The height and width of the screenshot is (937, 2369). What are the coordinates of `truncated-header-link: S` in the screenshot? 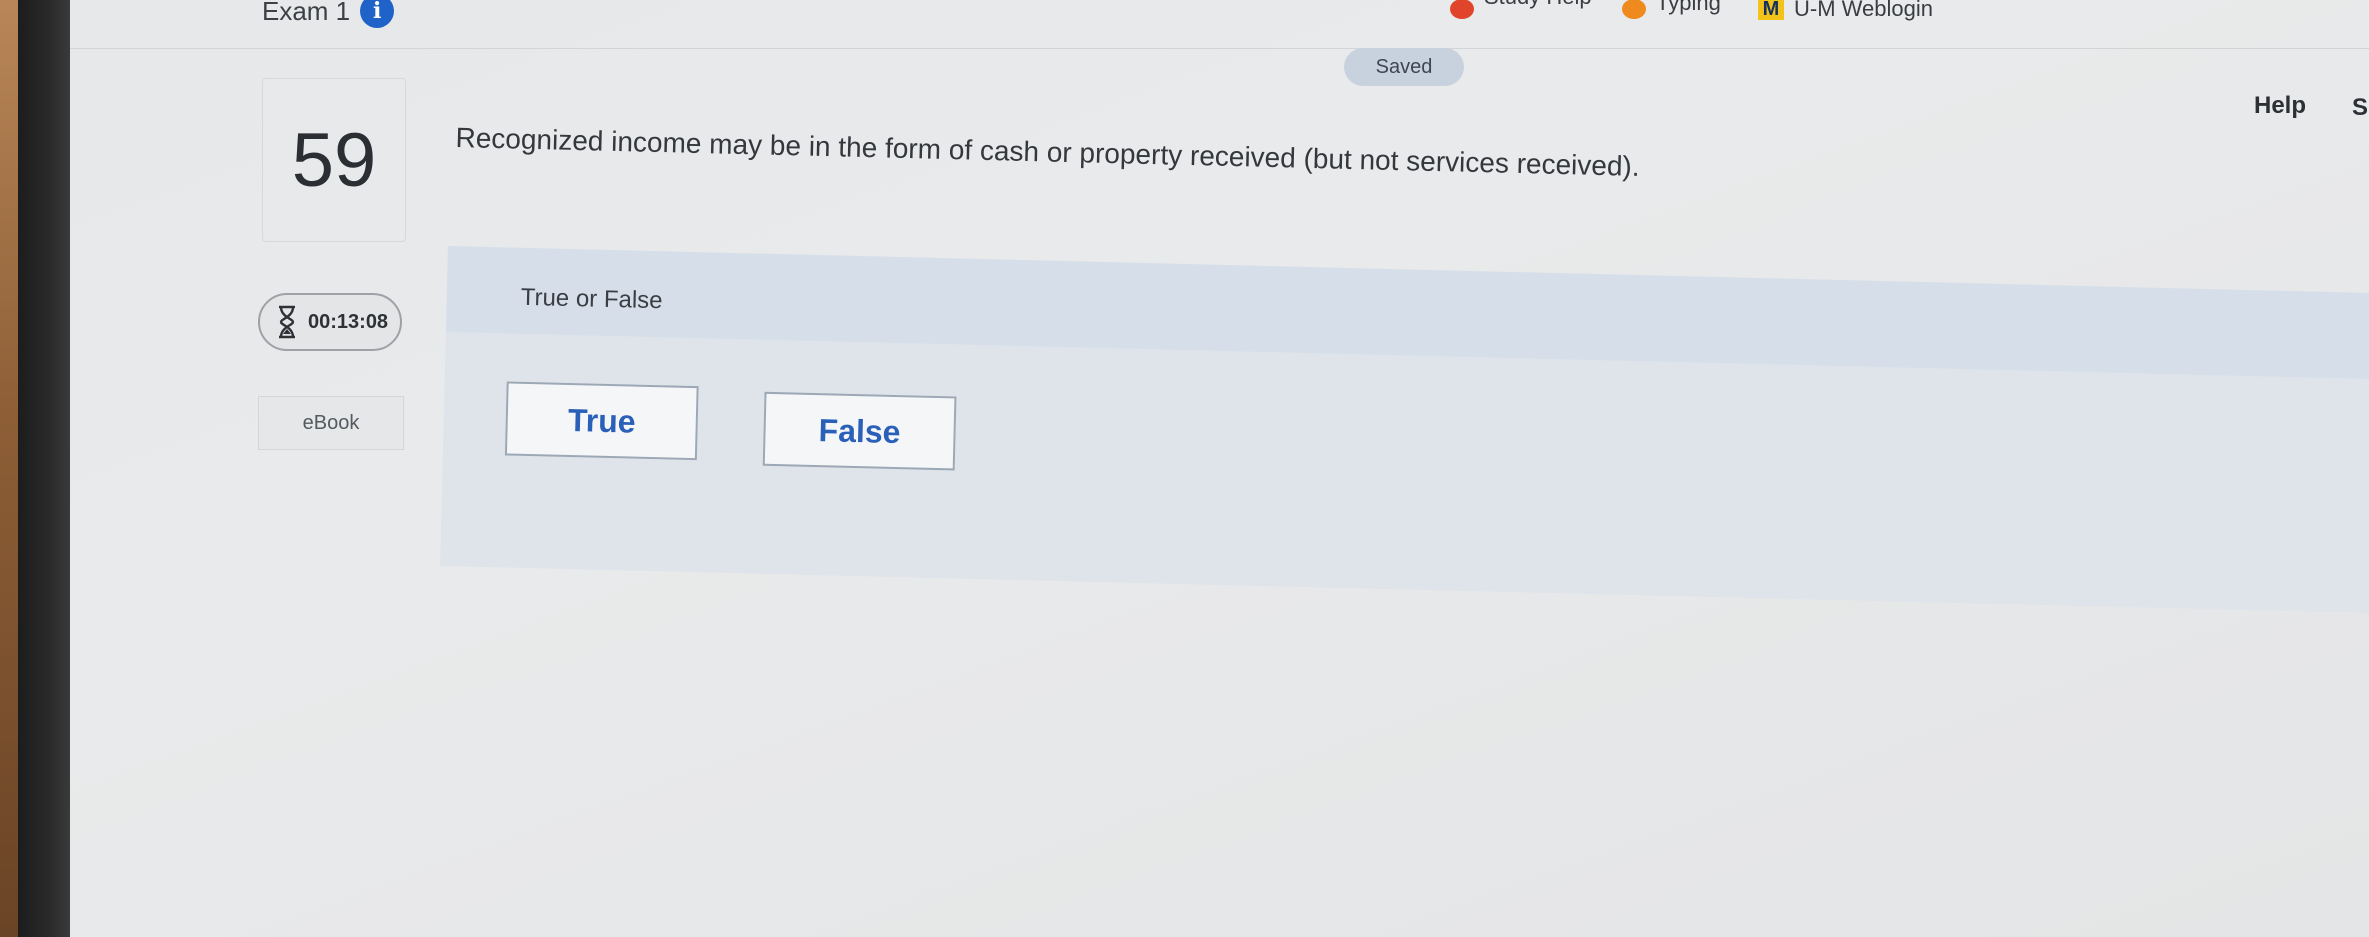 It's located at (2360, 108).